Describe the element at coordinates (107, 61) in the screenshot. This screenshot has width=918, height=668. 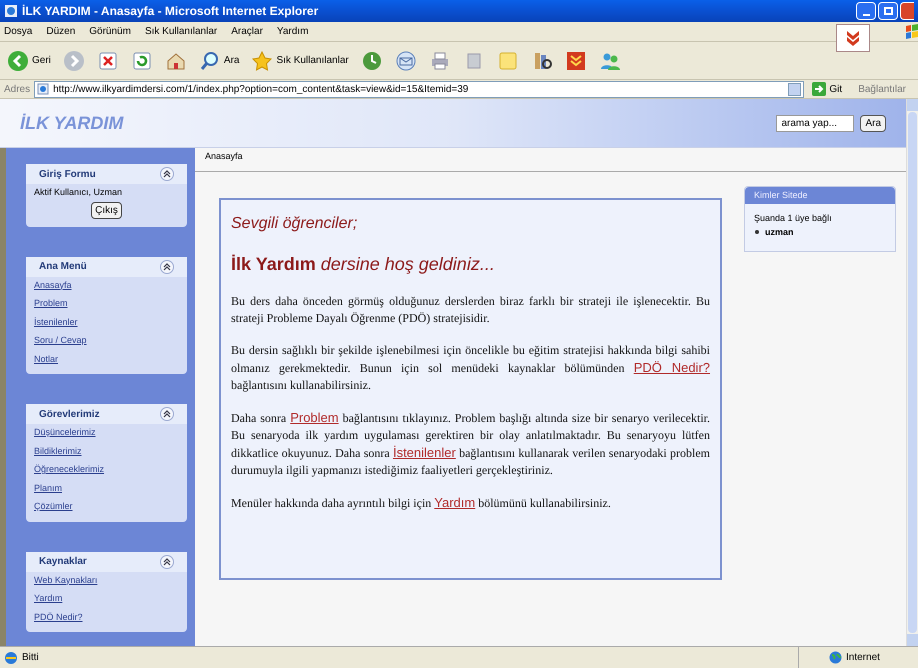
I see `stop-icon` at that location.